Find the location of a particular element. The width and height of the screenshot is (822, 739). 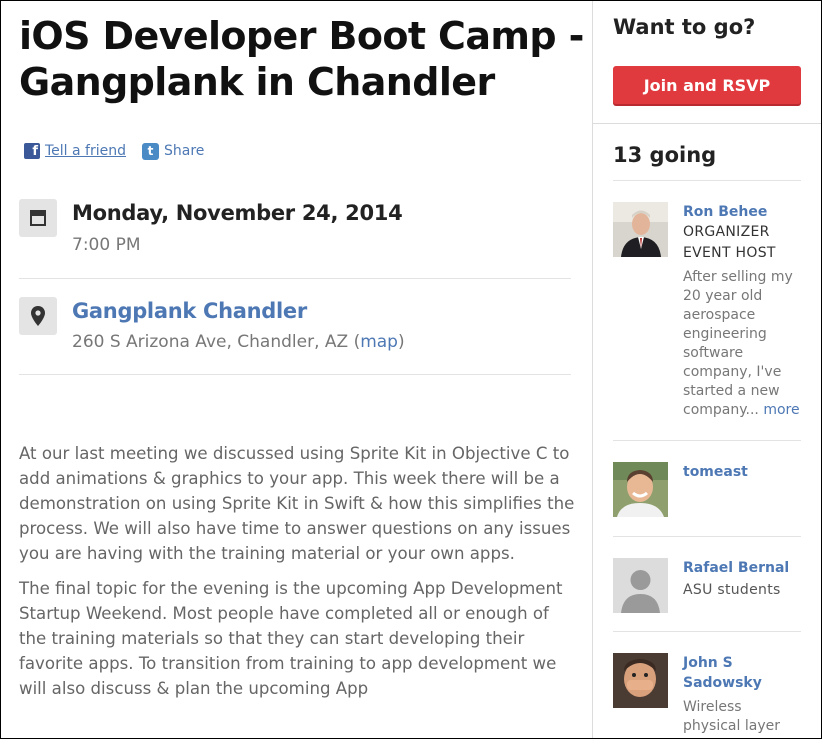

location-pin-icon is located at coordinates (38, 316).